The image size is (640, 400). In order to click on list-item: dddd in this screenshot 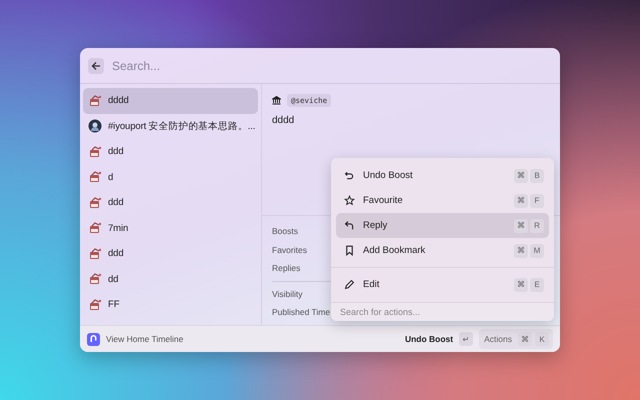, I will do `click(170, 101)`.